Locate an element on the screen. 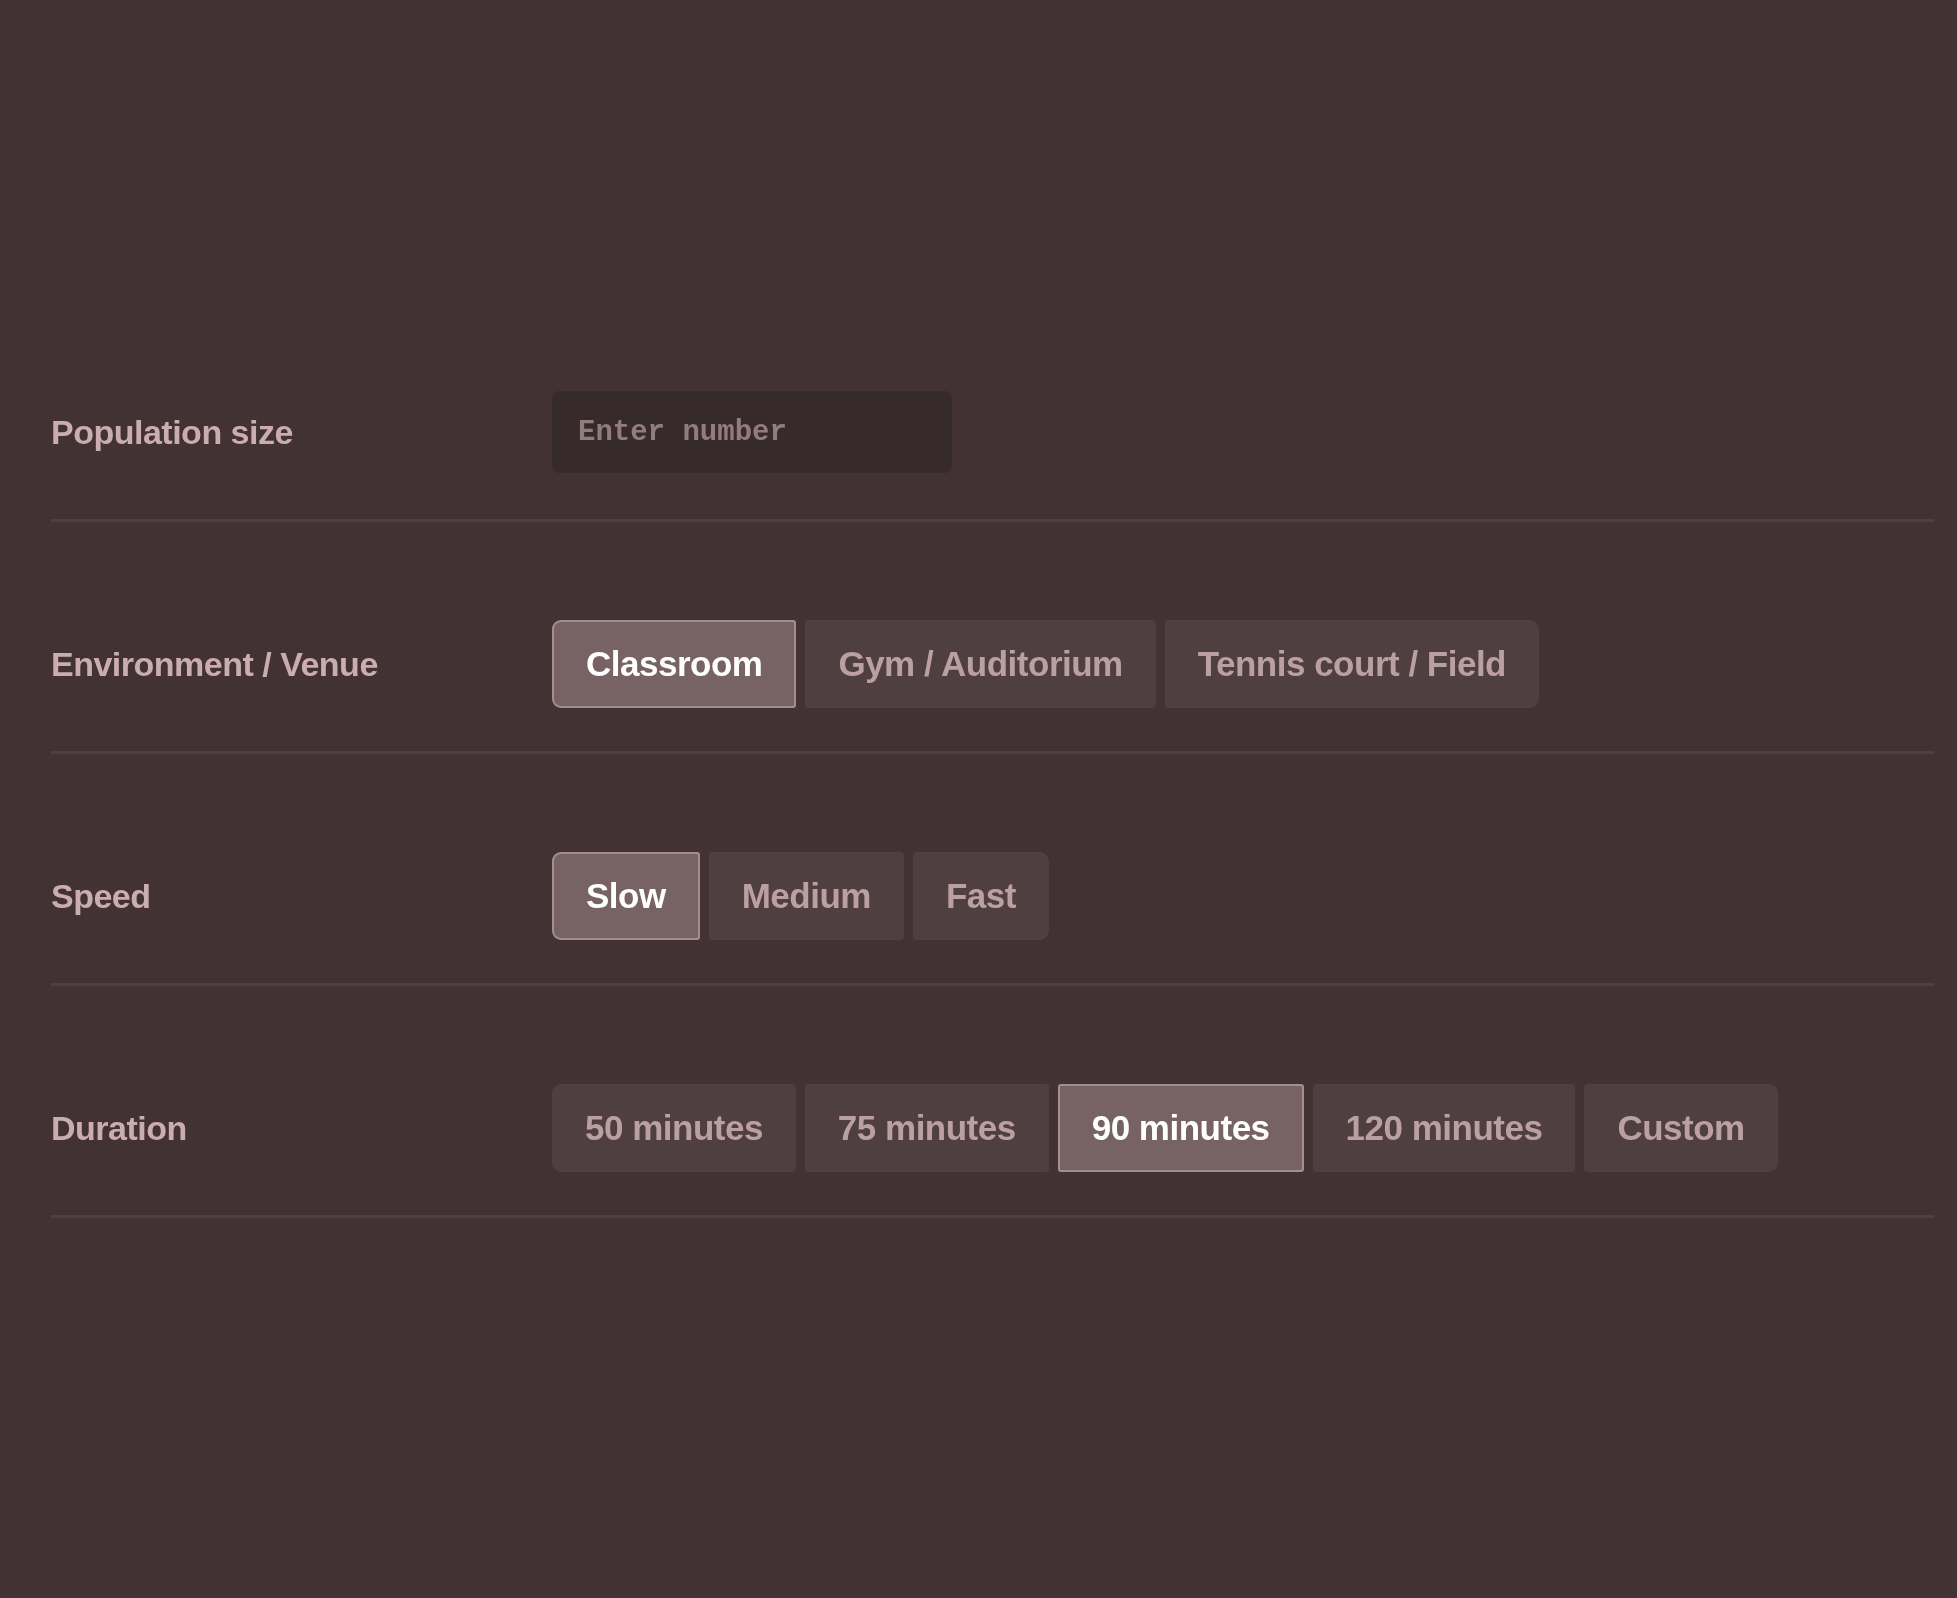 Image resolution: width=1957 pixels, height=1598 pixels. option-button: 50 minutes is located at coordinates (674, 1128).